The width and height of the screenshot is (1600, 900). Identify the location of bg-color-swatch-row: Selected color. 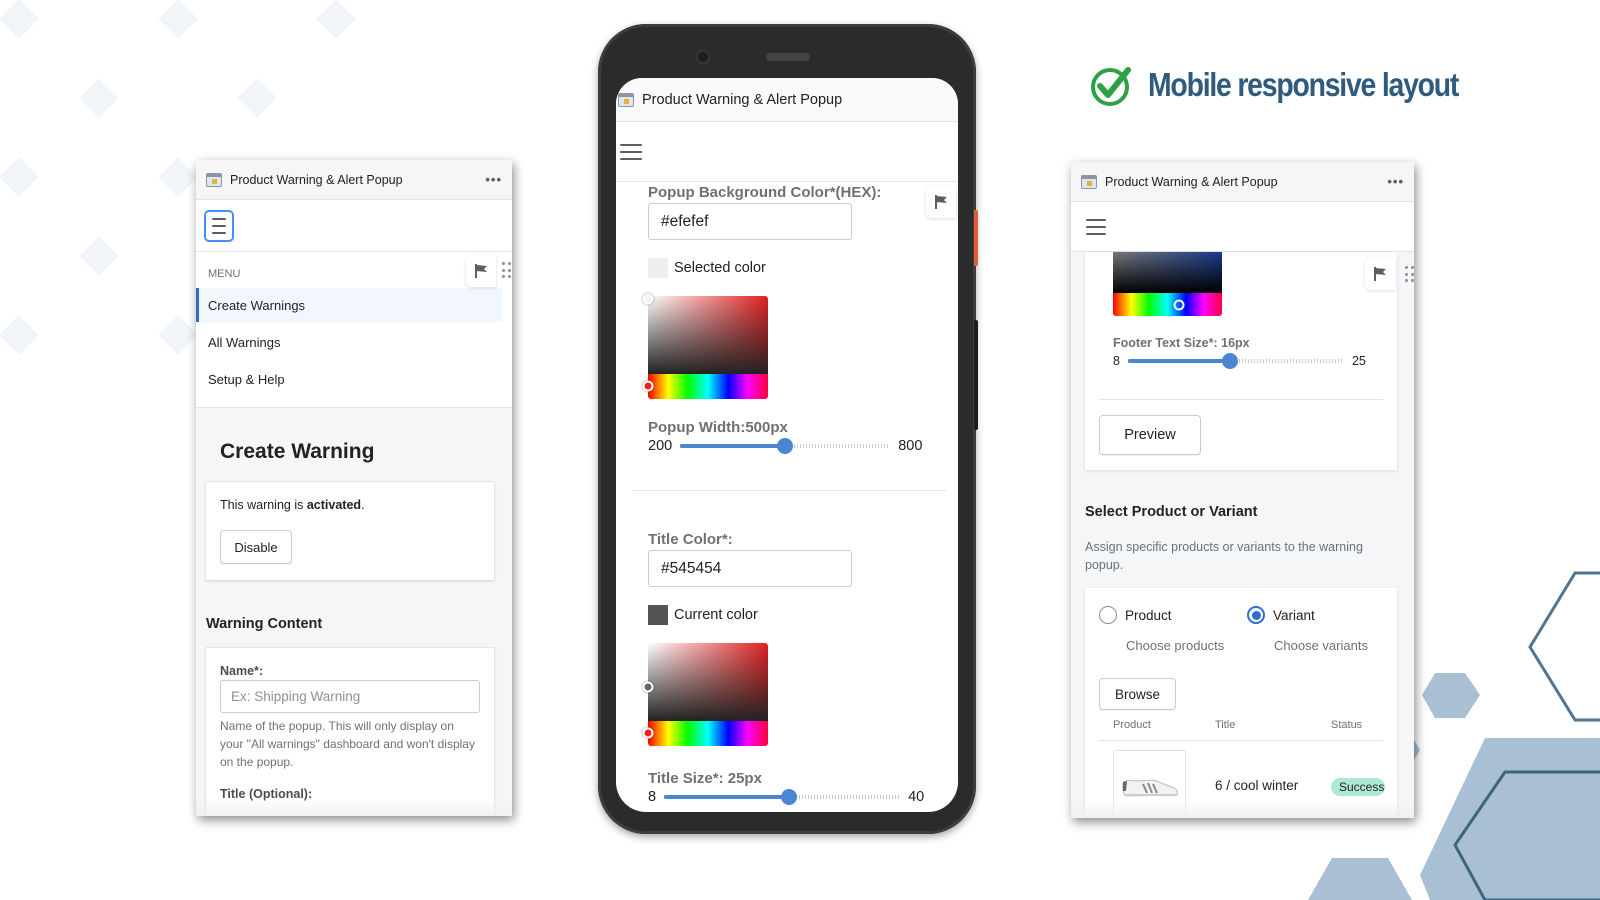
(803, 268).